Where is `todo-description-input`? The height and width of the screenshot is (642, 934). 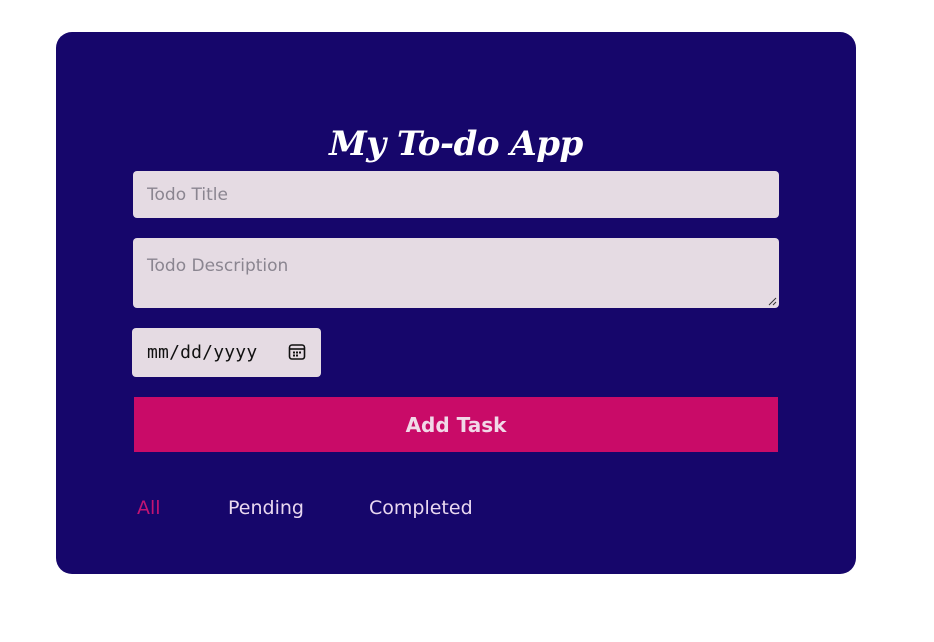 todo-description-input is located at coordinates (456, 273).